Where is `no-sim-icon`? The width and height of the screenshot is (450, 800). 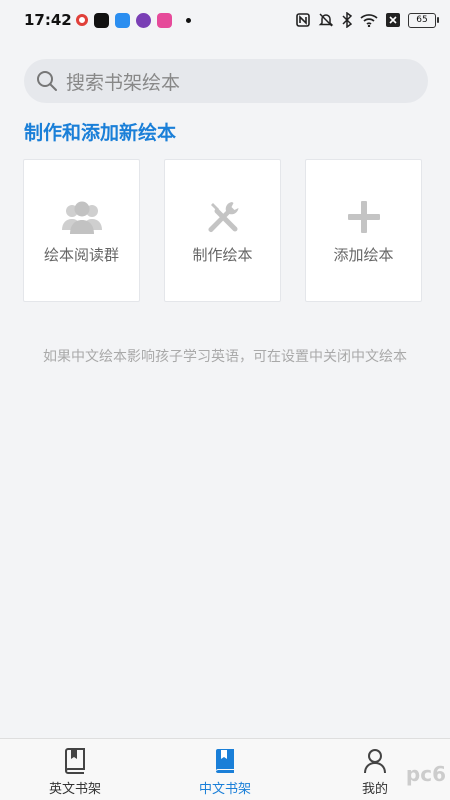
no-sim-icon is located at coordinates (393, 20).